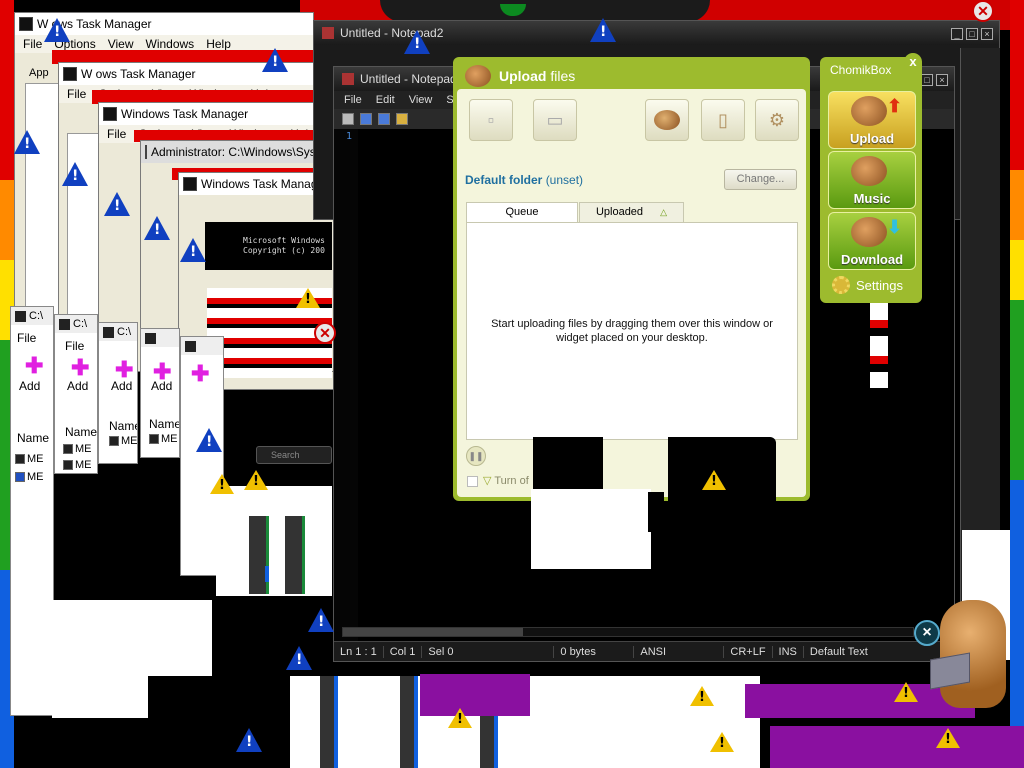 The image size is (1024, 768). Describe the element at coordinates (555, 120) in the screenshot. I see `add-folder-button: ▭` at that location.